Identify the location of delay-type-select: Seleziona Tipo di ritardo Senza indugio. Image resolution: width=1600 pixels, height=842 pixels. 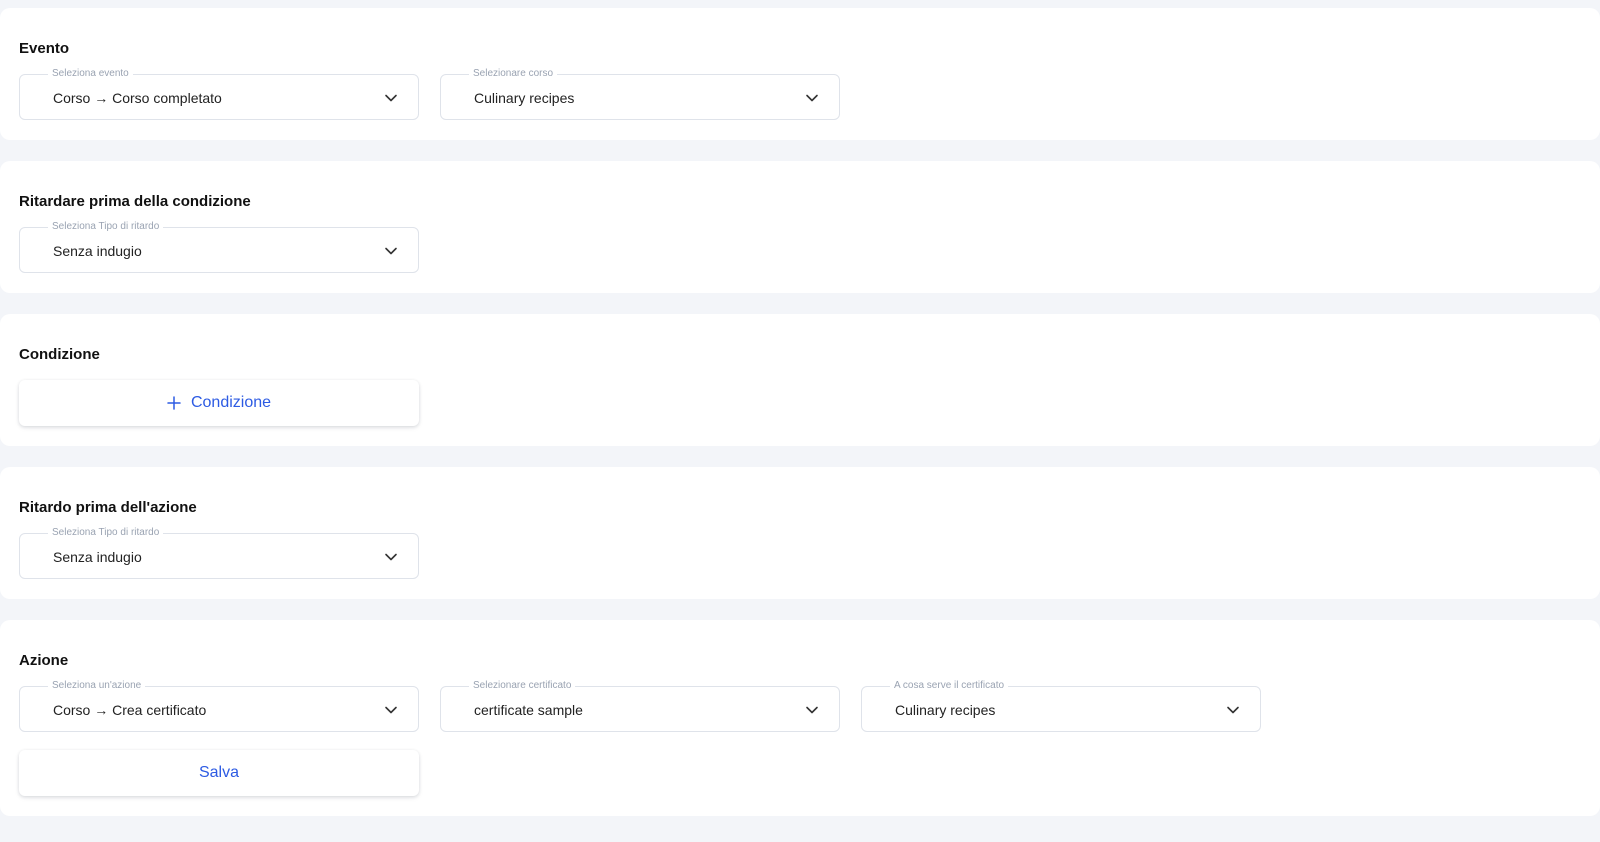
(219, 247).